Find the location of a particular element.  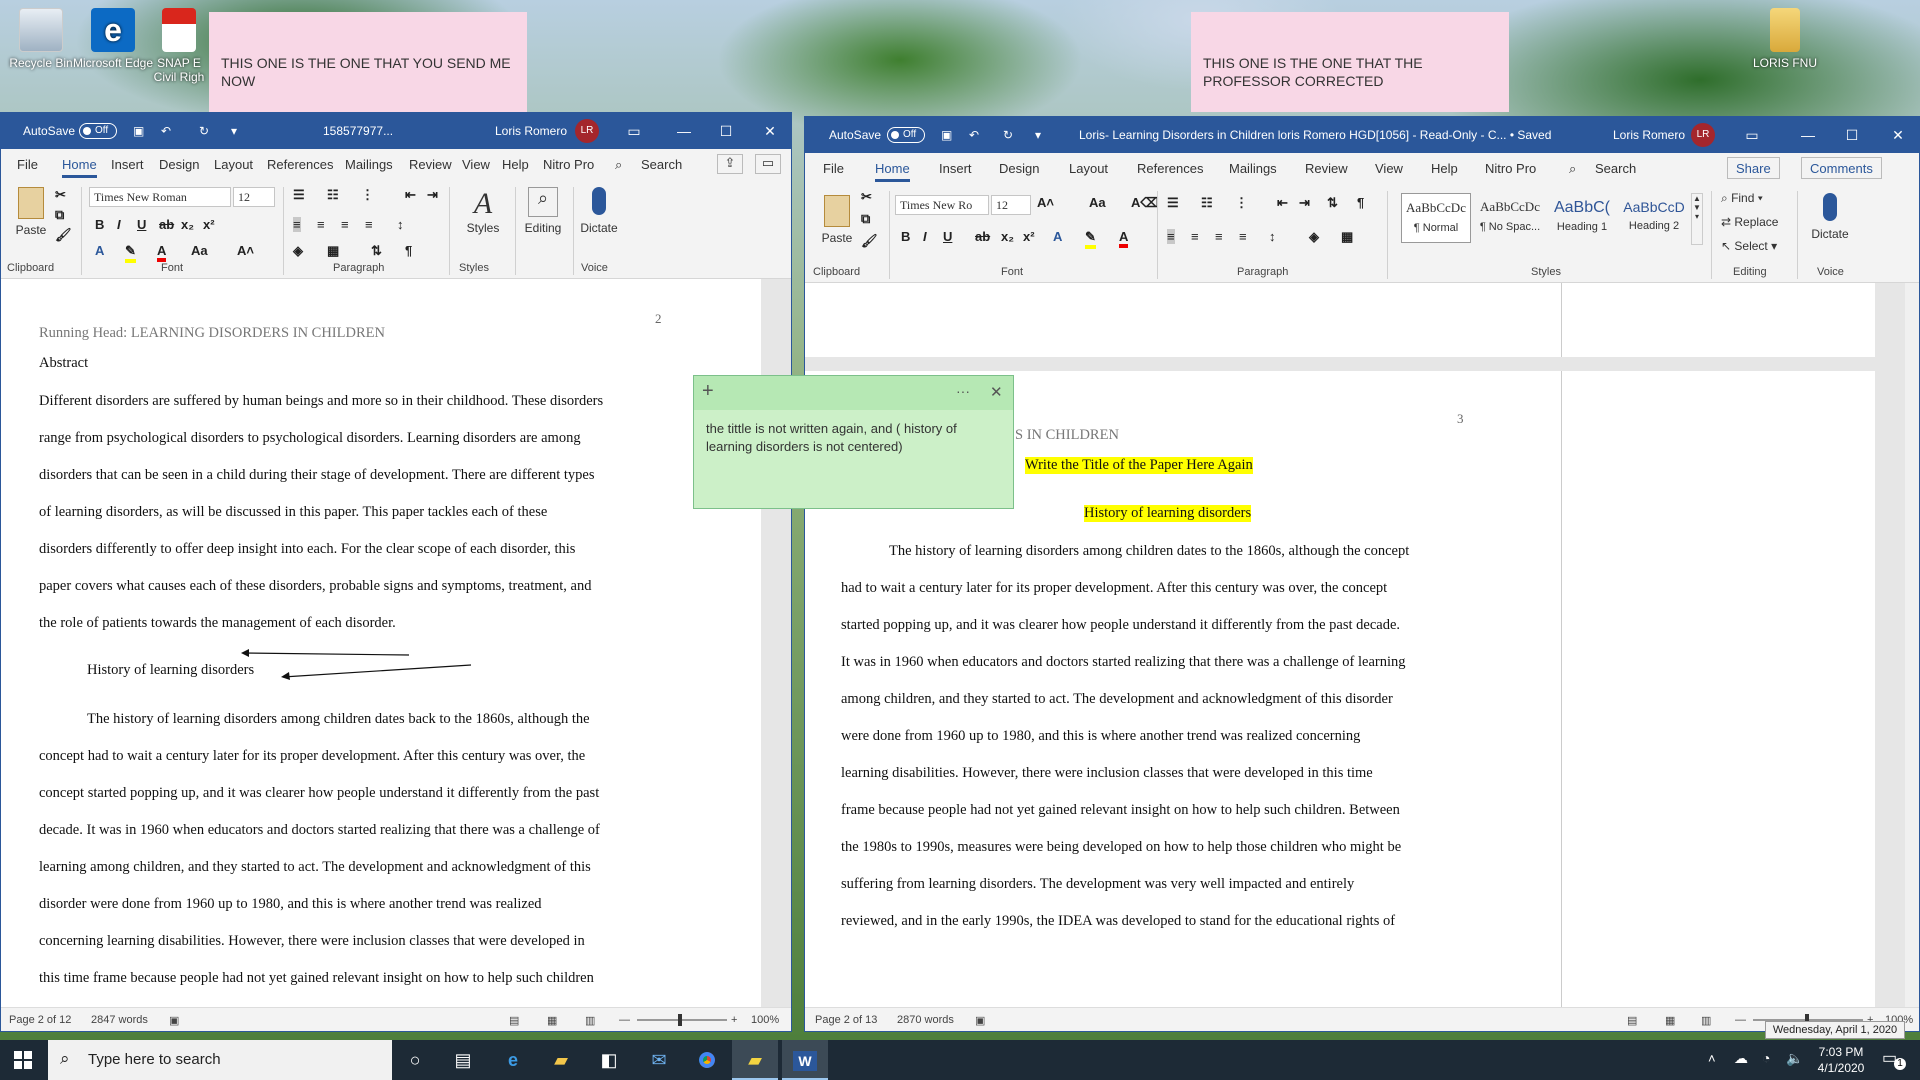

zoom-in-button: + is located at coordinates (734, 1020).